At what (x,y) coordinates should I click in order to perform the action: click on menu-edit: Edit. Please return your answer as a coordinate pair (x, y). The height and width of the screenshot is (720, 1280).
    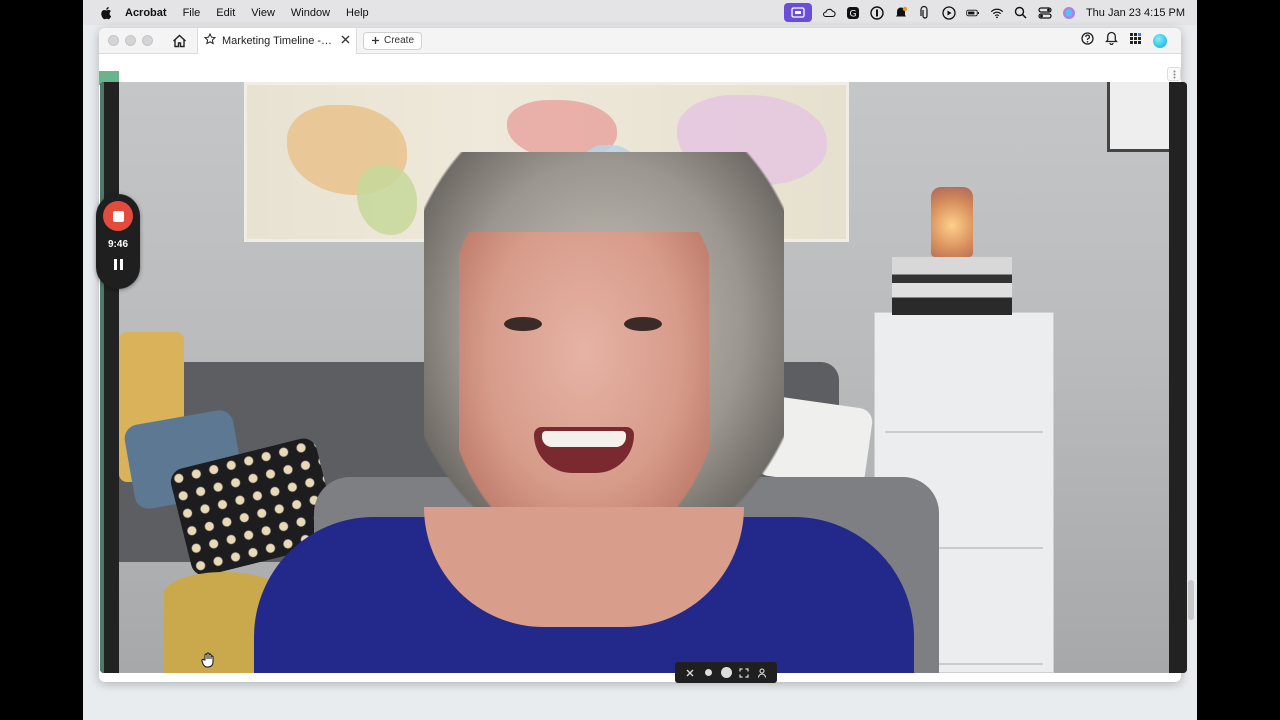
    Looking at the image, I should click on (225, 13).